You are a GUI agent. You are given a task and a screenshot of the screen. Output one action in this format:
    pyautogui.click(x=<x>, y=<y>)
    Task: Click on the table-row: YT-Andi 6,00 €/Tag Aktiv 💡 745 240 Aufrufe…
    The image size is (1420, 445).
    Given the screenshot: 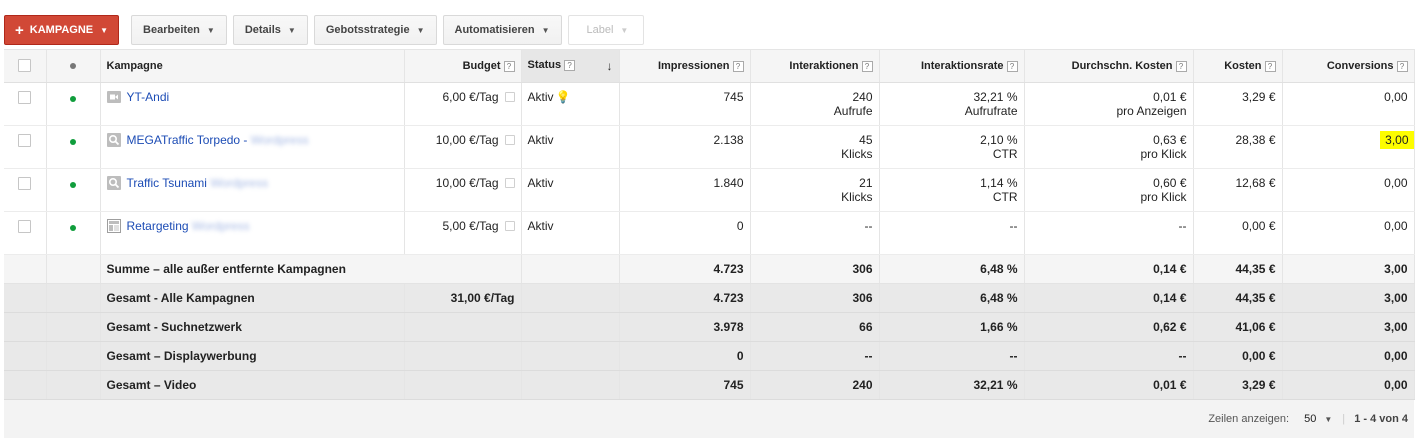 What is the action you would take?
    pyautogui.click(x=709, y=104)
    